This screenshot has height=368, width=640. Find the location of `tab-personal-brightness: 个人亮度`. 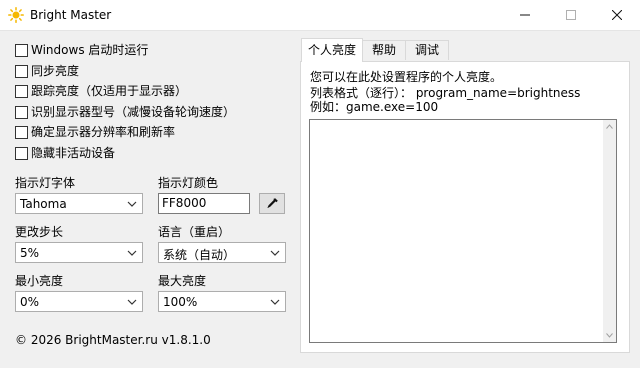

tab-personal-brightness: 个人亮度 is located at coordinates (332, 50).